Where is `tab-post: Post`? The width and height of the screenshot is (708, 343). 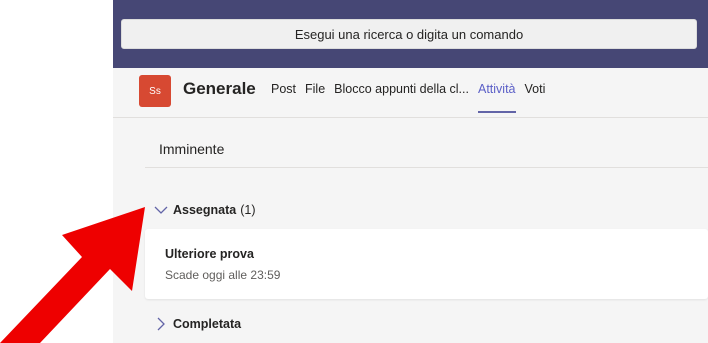 tab-post: Post is located at coordinates (283, 89).